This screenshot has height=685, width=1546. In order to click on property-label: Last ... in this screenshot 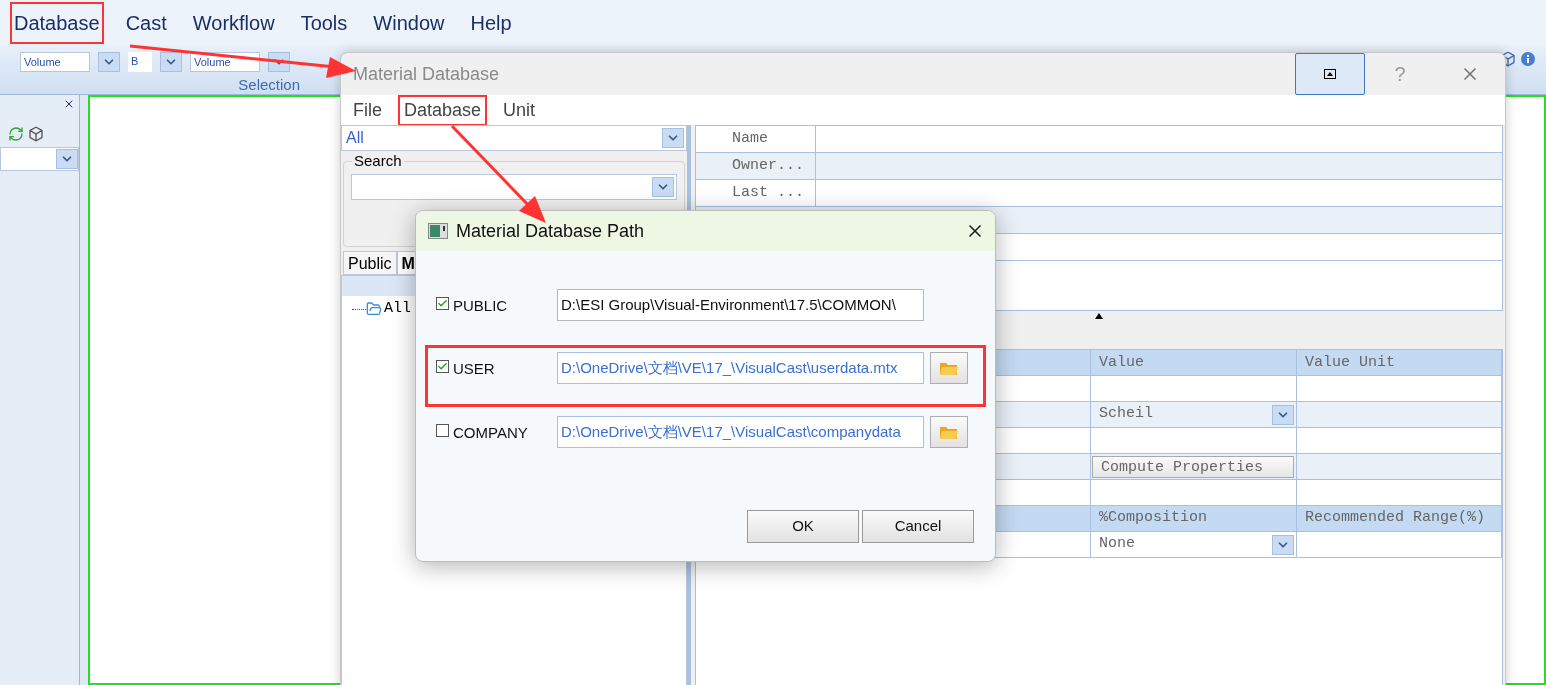, I will do `click(756, 193)`.